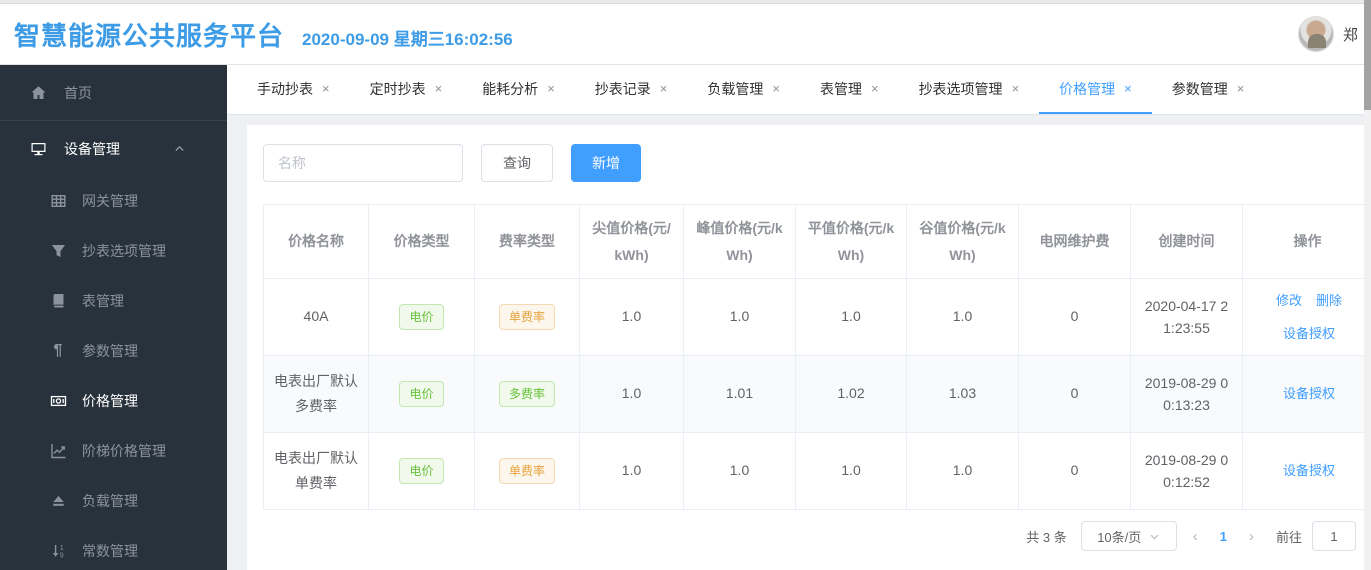 The height and width of the screenshot is (570, 1371). What do you see at coordinates (1046, 537) in the screenshot?
I see `pagination-total: 共 3 条` at bounding box center [1046, 537].